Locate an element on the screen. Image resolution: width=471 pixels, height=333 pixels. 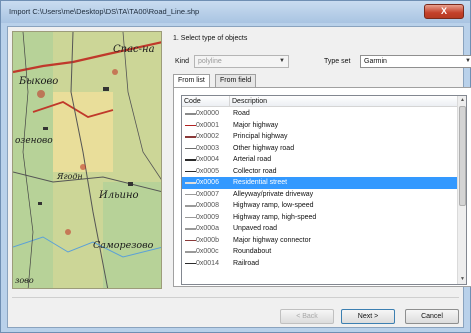
scroll-thumb is located at coordinates (462, 156).